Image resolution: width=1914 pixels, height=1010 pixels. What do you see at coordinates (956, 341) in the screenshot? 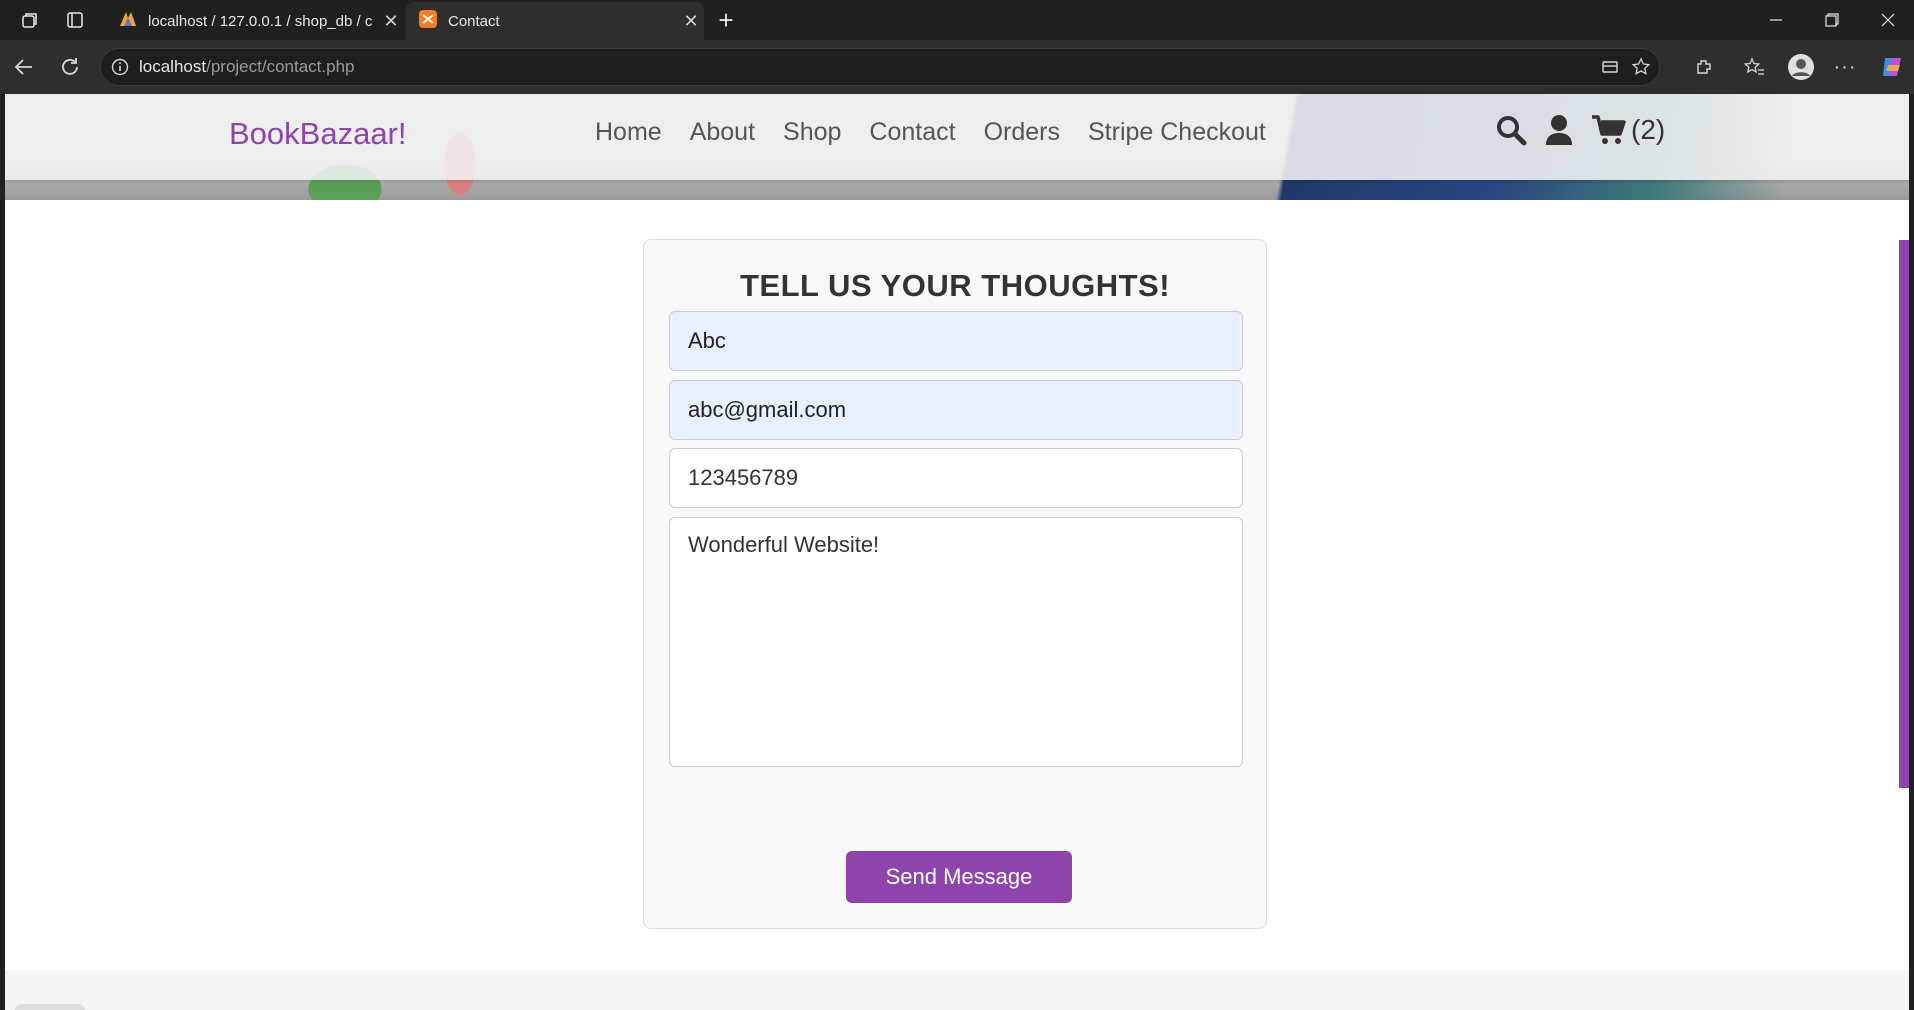
I see `name-input: Abc` at bounding box center [956, 341].